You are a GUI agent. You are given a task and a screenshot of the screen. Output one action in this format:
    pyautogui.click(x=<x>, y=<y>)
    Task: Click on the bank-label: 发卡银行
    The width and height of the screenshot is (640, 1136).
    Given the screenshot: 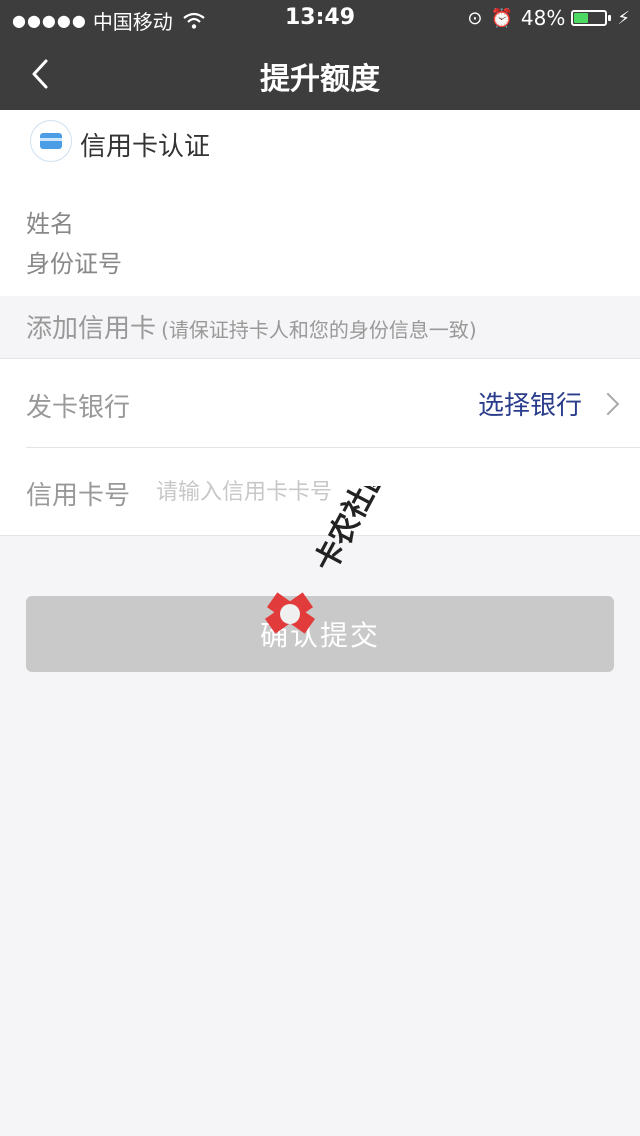 What is the action you would take?
    pyautogui.click(x=78, y=408)
    